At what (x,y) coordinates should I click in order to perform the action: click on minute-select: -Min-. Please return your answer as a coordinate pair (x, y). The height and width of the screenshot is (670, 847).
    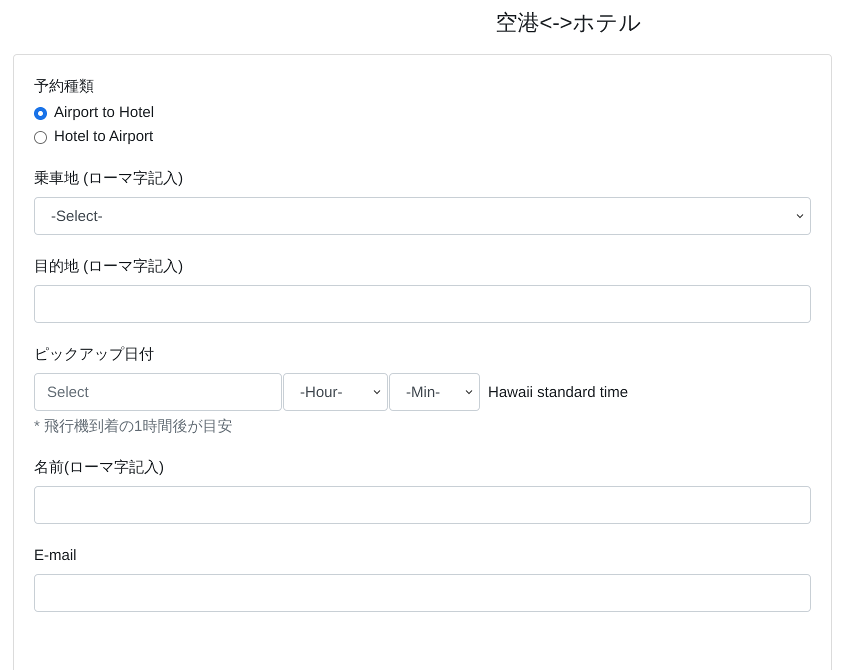
    Looking at the image, I should click on (434, 392).